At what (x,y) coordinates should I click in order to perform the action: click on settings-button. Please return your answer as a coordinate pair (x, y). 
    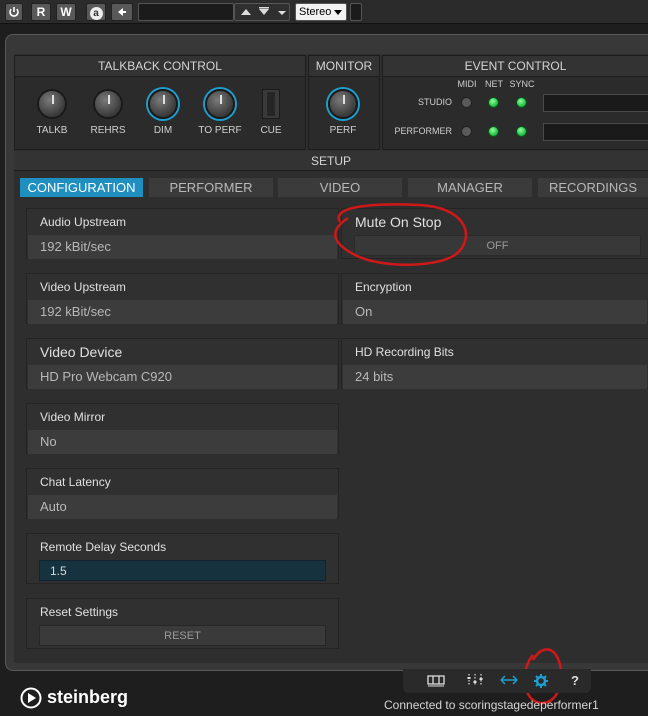
    Looking at the image, I should click on (541, 681).